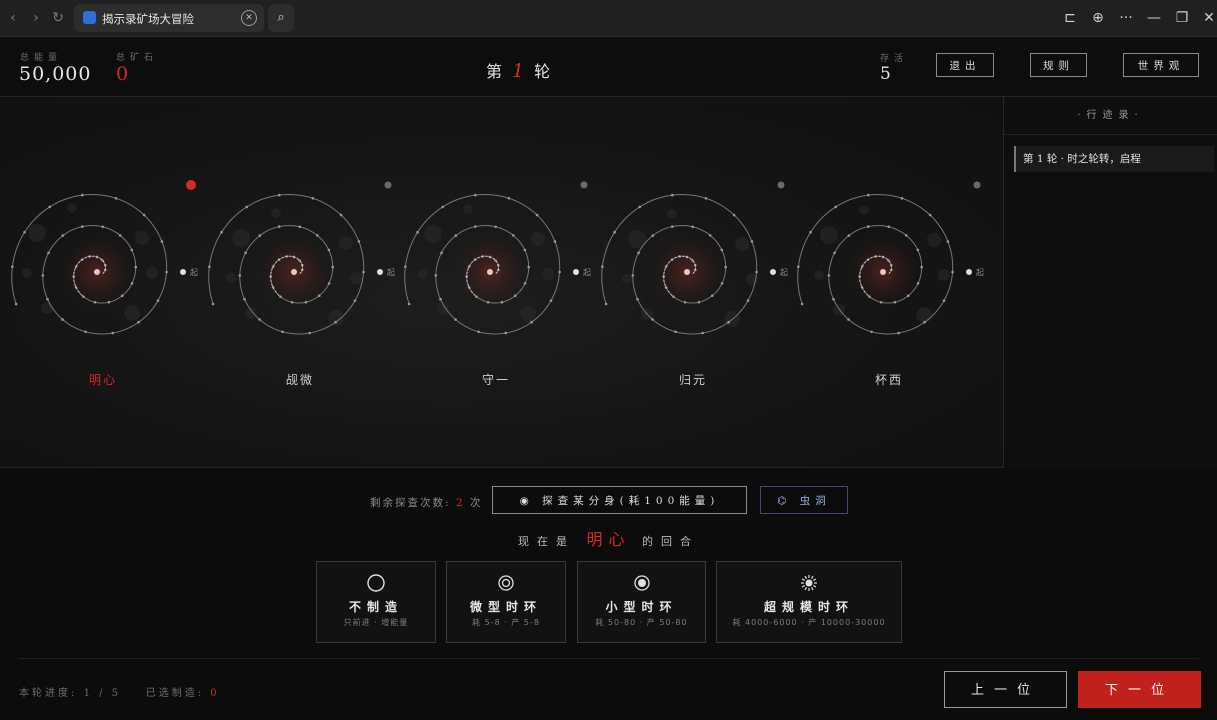  I want to click on search-icon: ⌕, so click(281, 18).